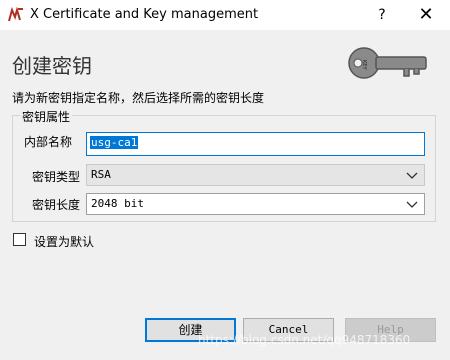 The image size is (450, 360). I want to click on key-type-label: 密钥类型, so click(56, 177).